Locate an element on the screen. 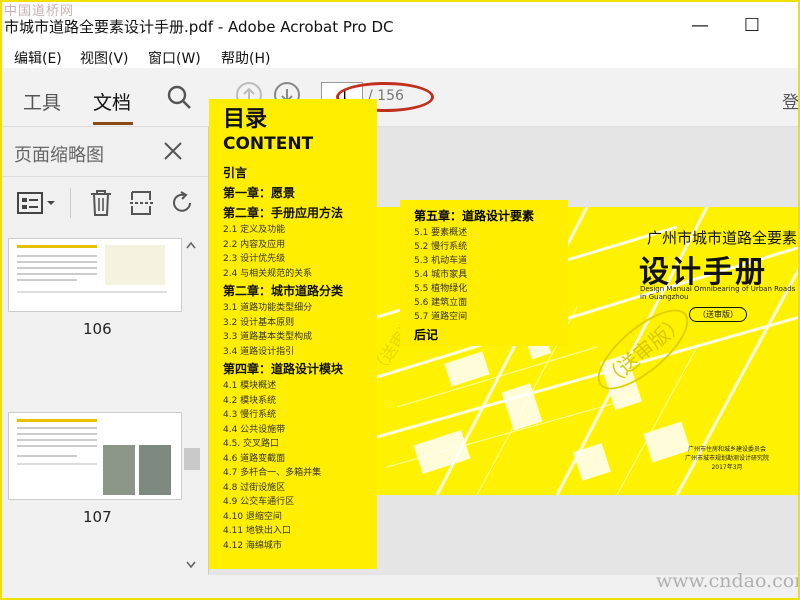  thumbnail-label: 107 is located at coordinates (97, 517).